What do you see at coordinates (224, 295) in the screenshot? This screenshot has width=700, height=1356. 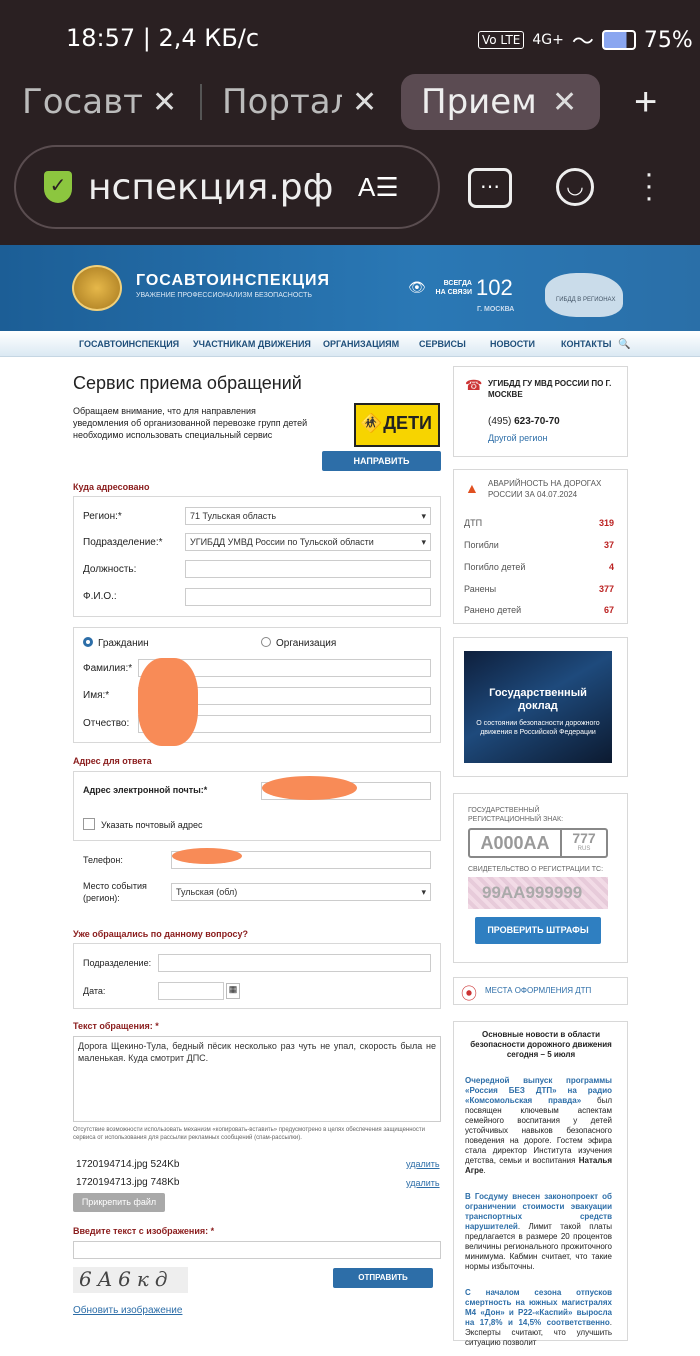 I see `site-tagline: УВАЖЕНИЕ ПРОФЕССИОНАЛИЗМ БЕЗОПАСНОСТЬ` at bounding box center [224, 295].